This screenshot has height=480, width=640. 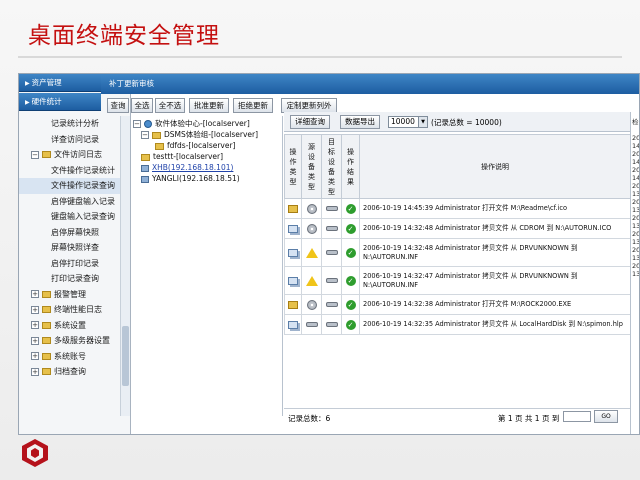 What do you see at coordinates (606, 416) in the screenshot?
I see `go-button: GO` at bounding box center [606, 416].